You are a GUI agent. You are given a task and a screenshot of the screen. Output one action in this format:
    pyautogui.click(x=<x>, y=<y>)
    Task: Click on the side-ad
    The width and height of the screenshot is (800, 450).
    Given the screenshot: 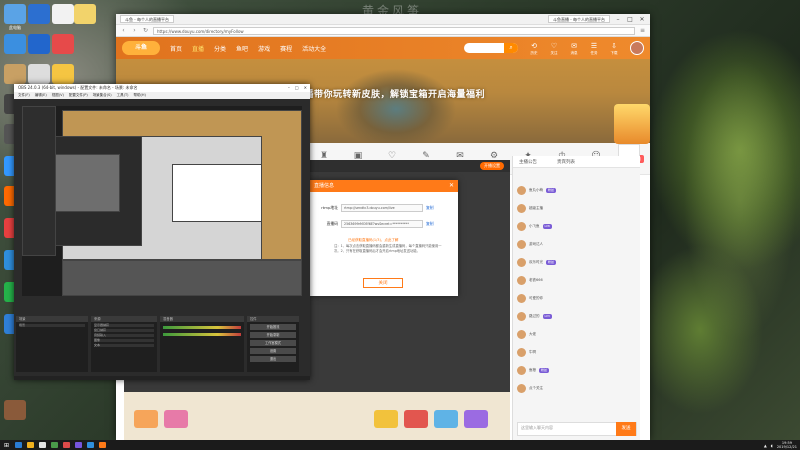 What is the action you would take?
    pyautogui.click(x=632, y=124)
    